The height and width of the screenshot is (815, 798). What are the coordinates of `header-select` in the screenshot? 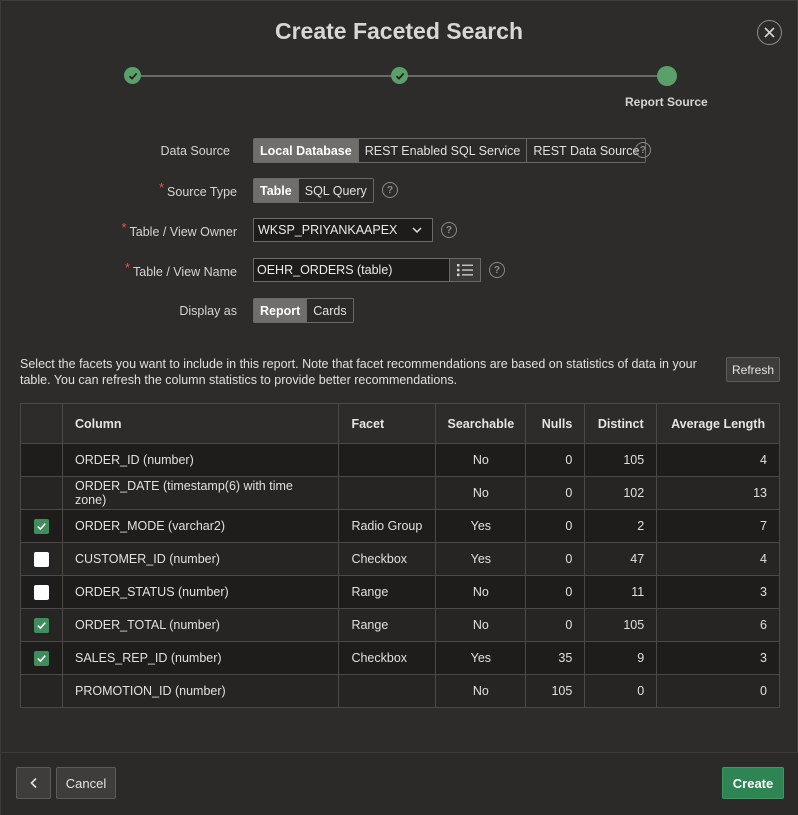 It's located at (41, 423).